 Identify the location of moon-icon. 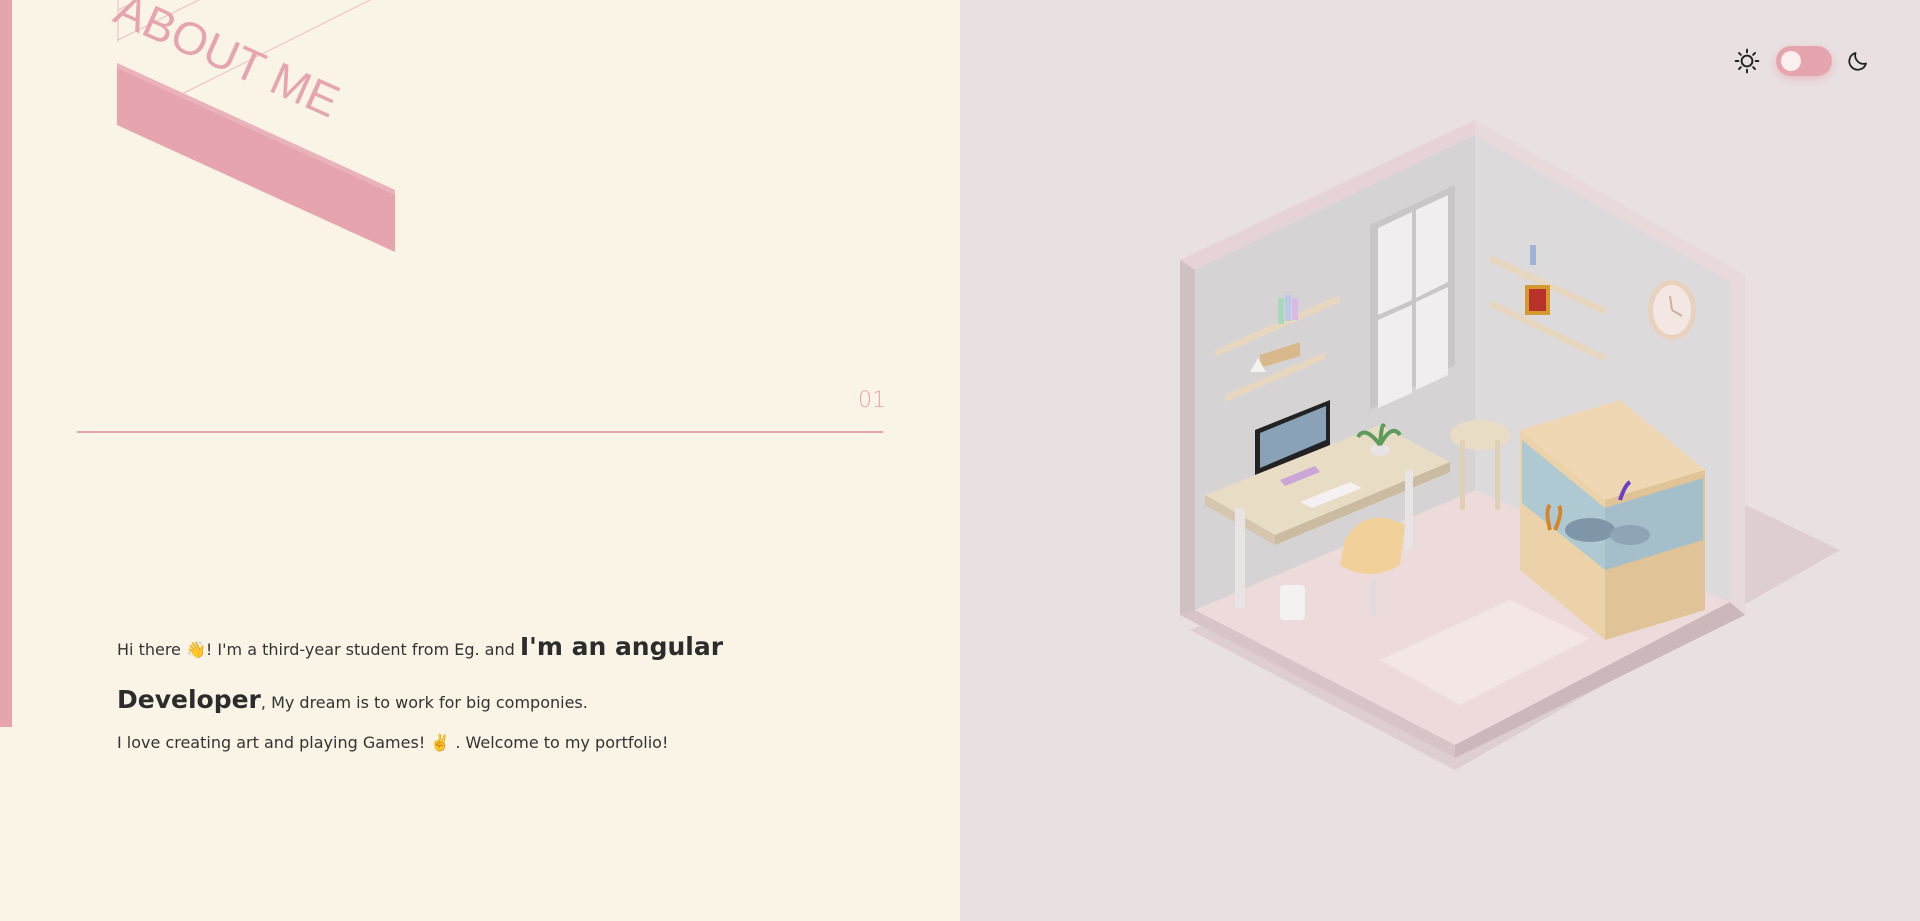
(1858, 61).